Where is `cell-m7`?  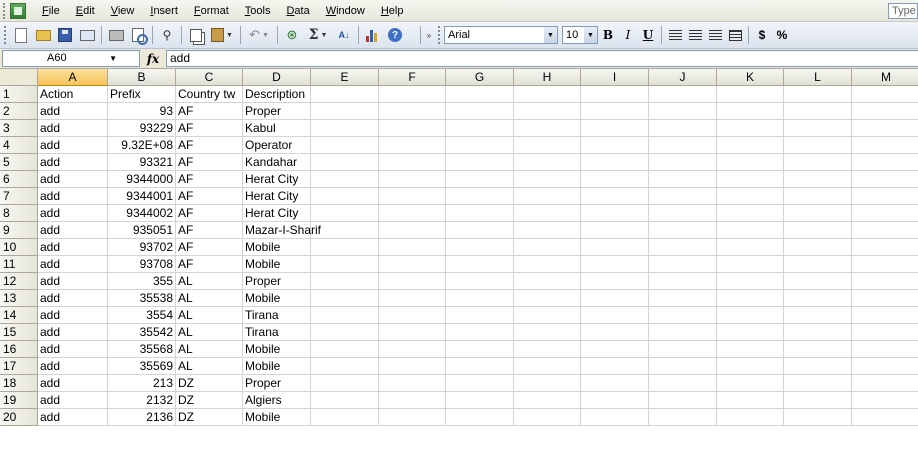
cell-m7 is located at coordinates (885, 196).